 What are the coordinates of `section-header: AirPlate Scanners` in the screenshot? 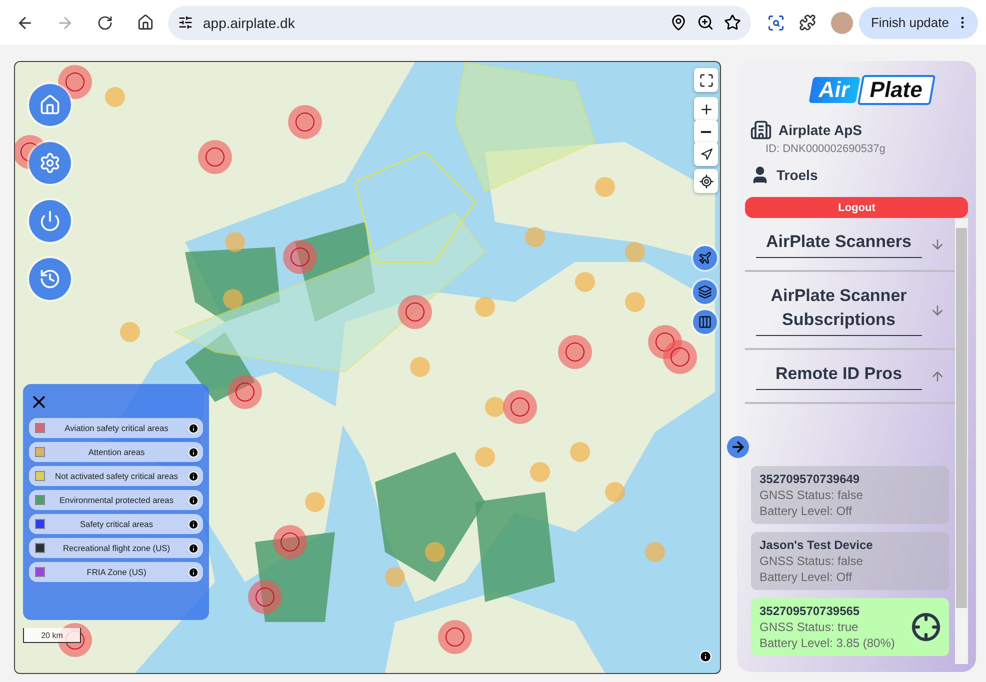 It's located at (839, 244).